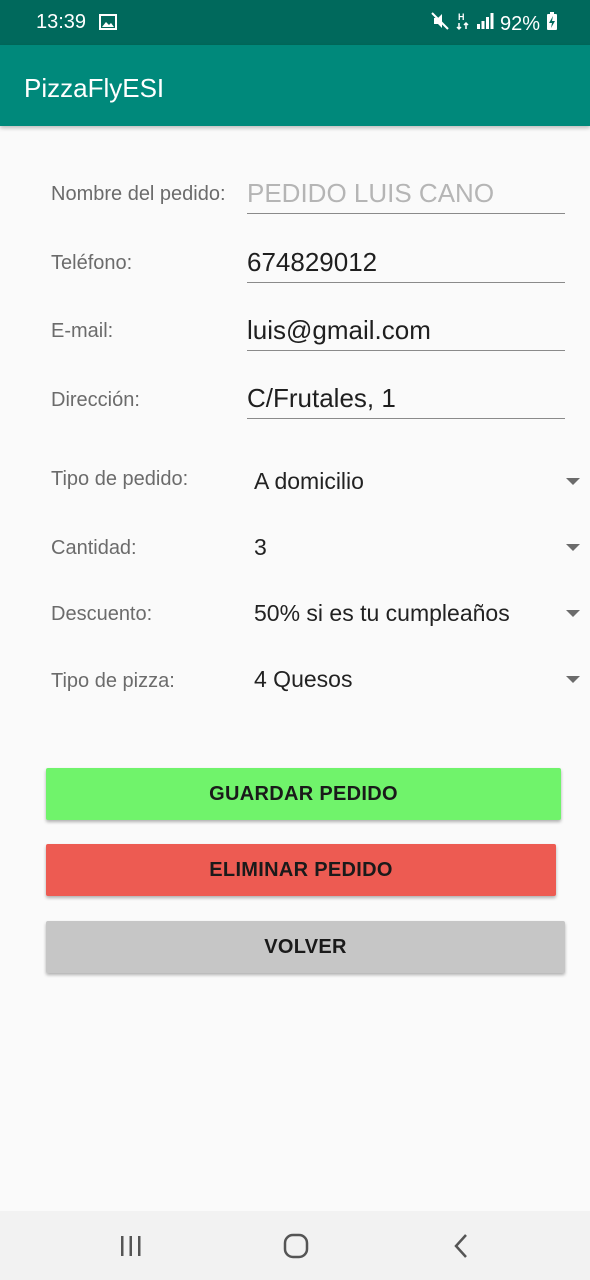  What do you see at coordinates (519, 23) in the screenshot?
I see `battery-text: 92%` at bounding box center [519, 23].